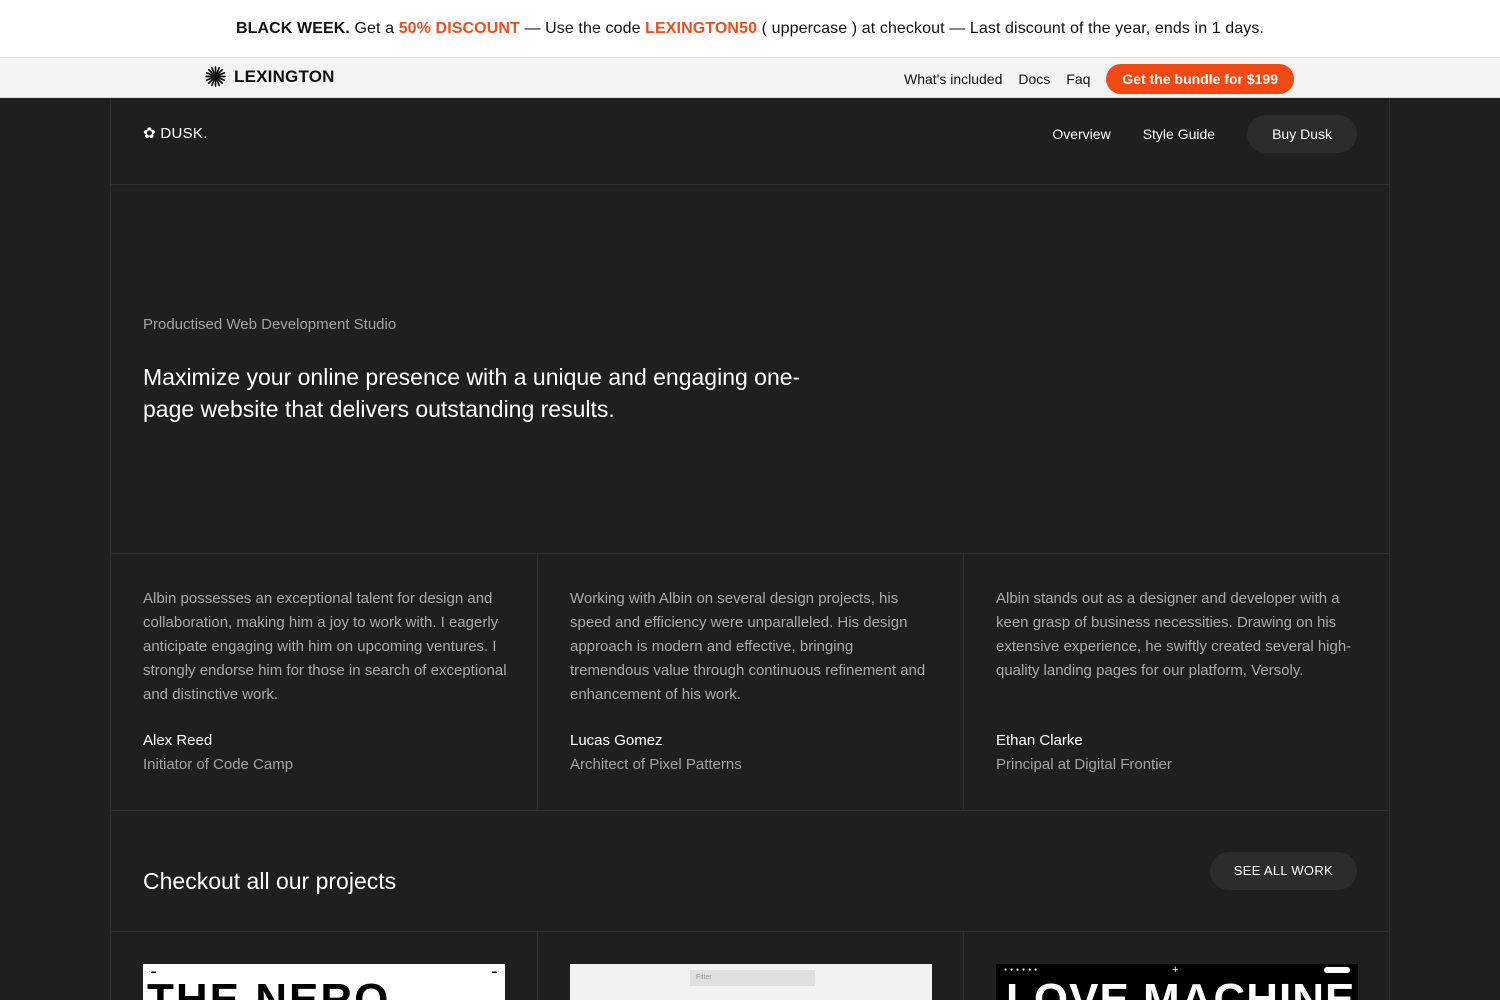 This screenshot has height=1000, width=1500. Describe the element at coordinates (701, 28) in the screenshot. I see `promo-code: LEXINGTON50` at that location.